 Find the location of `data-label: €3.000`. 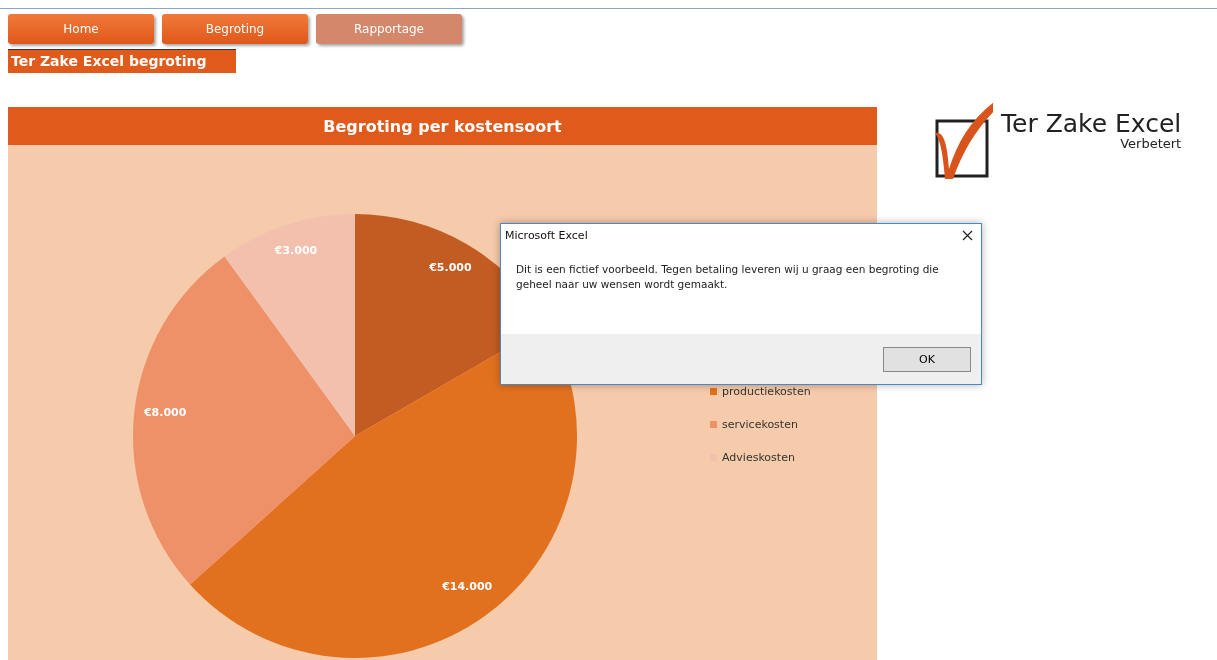

data-label: €3.000 is located at coordinates (296, 251).